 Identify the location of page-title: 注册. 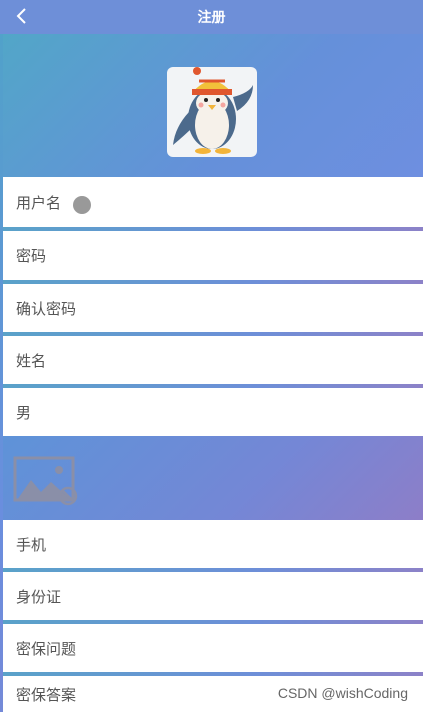
(211, 18).